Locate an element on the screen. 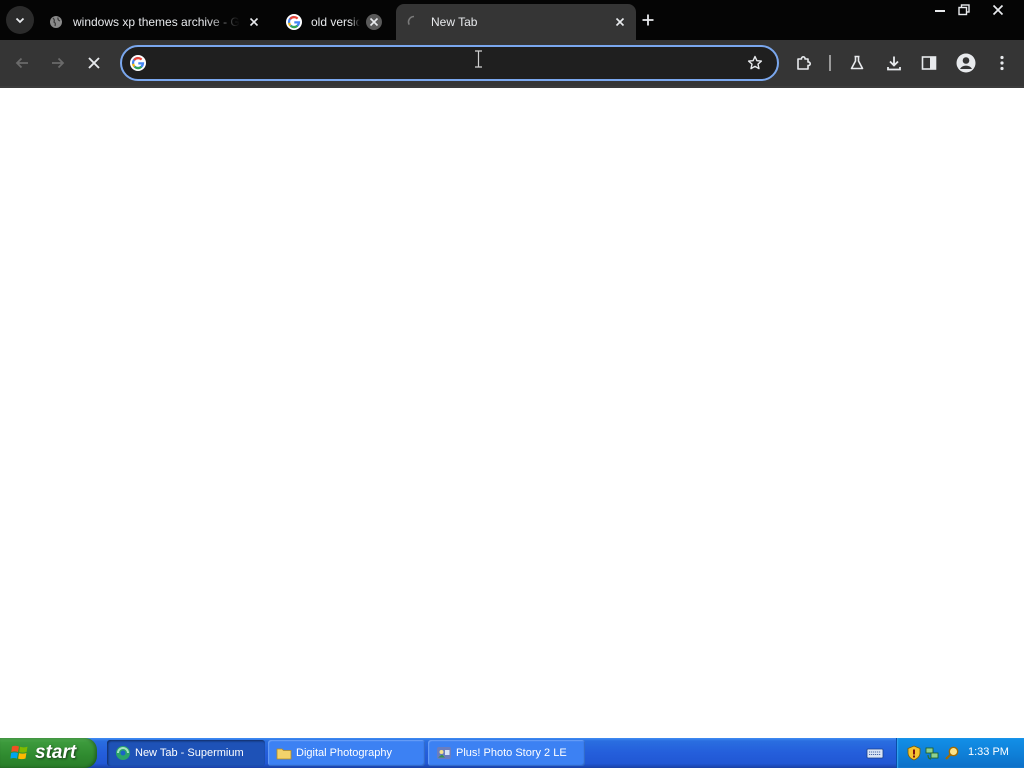 This screenshot has width=1024, height=768. tab-old-version: old versio is located at coordinates (333, 22).